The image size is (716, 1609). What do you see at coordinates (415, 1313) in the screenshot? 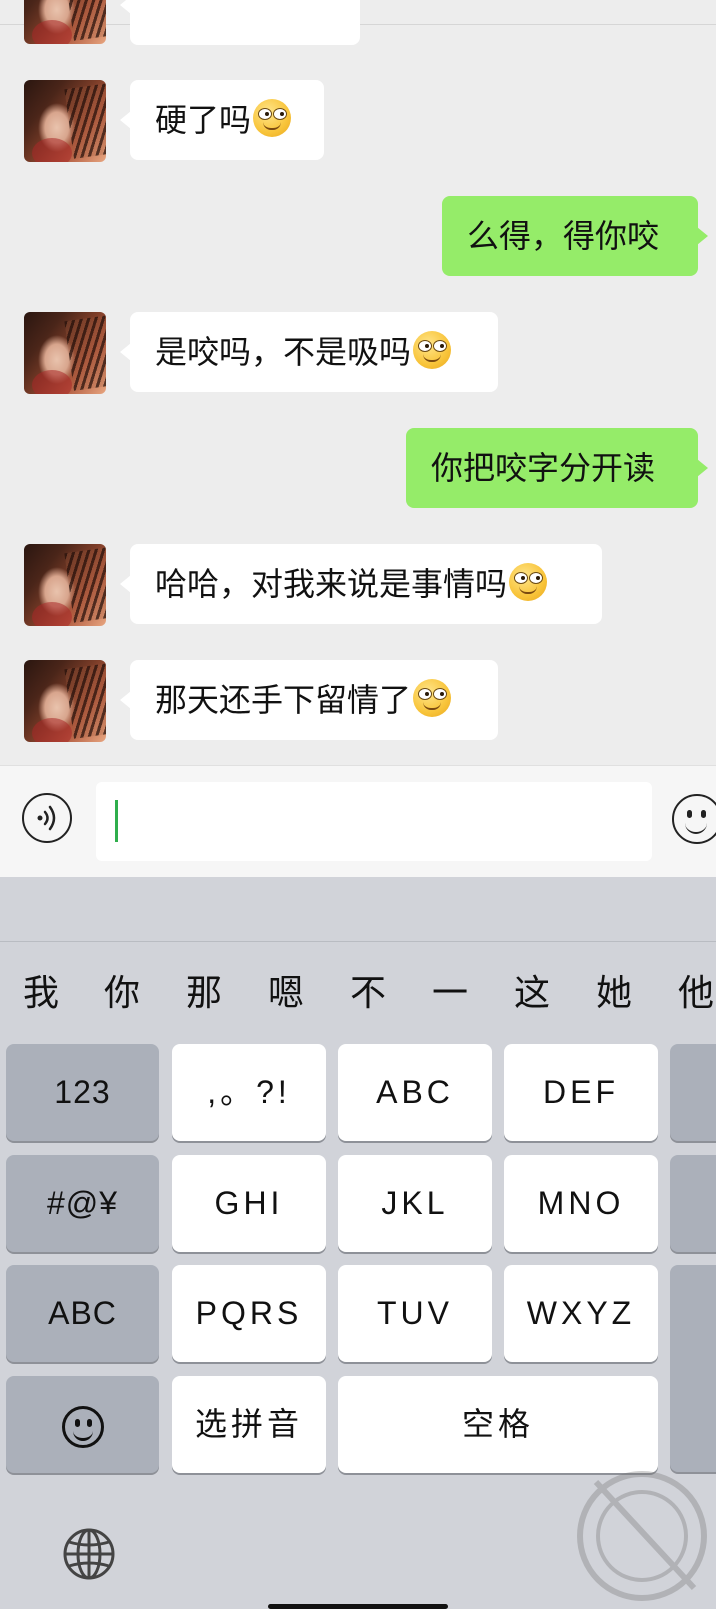
I see `key-tuv: TUV` at bounding box center [415, 1313].